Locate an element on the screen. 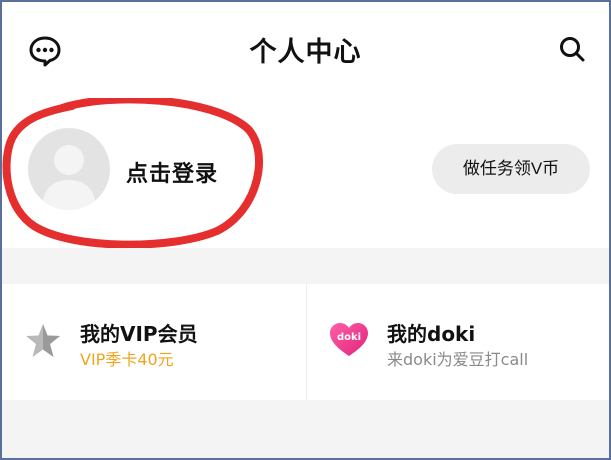 The image size is (611, 460). doki-heart-icon: doki is located at coordinates (349, 339).